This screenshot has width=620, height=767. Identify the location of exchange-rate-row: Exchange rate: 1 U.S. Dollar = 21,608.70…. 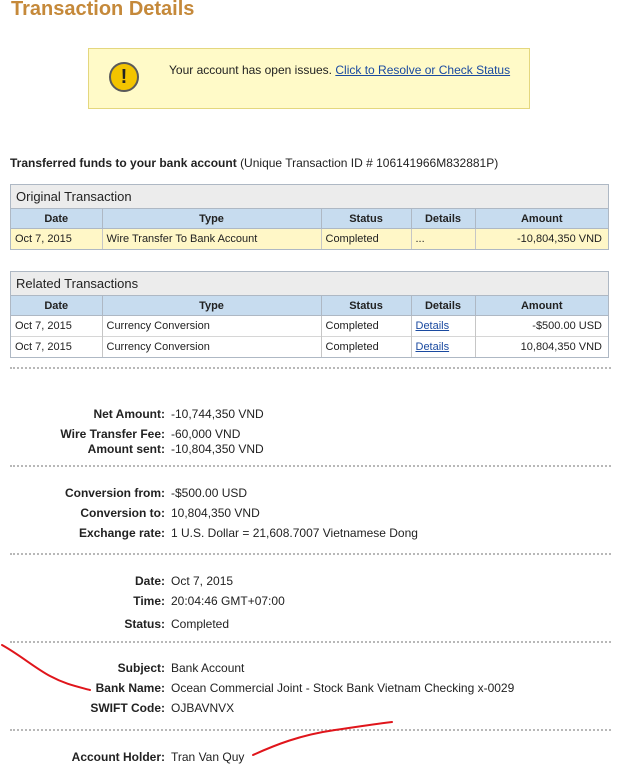
(310, 534).